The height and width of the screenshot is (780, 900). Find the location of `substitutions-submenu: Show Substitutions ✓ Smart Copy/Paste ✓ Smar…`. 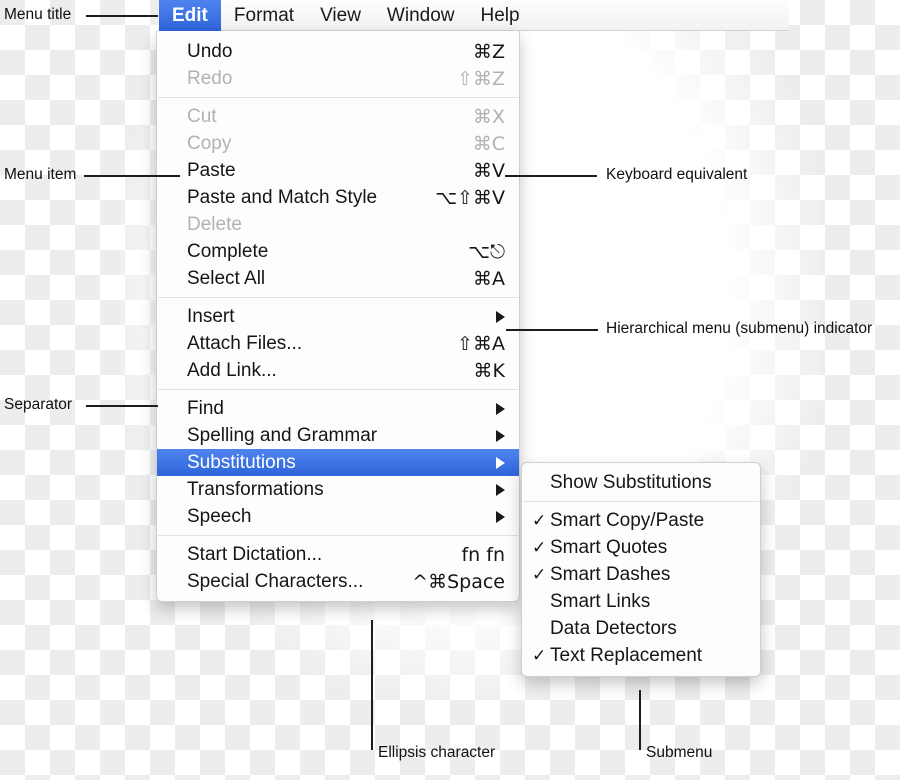

substitutions-submenu: Show Substitutions ✓ Smart Copy/Paste ✓ Smar… is located at coordinates (641, 569).